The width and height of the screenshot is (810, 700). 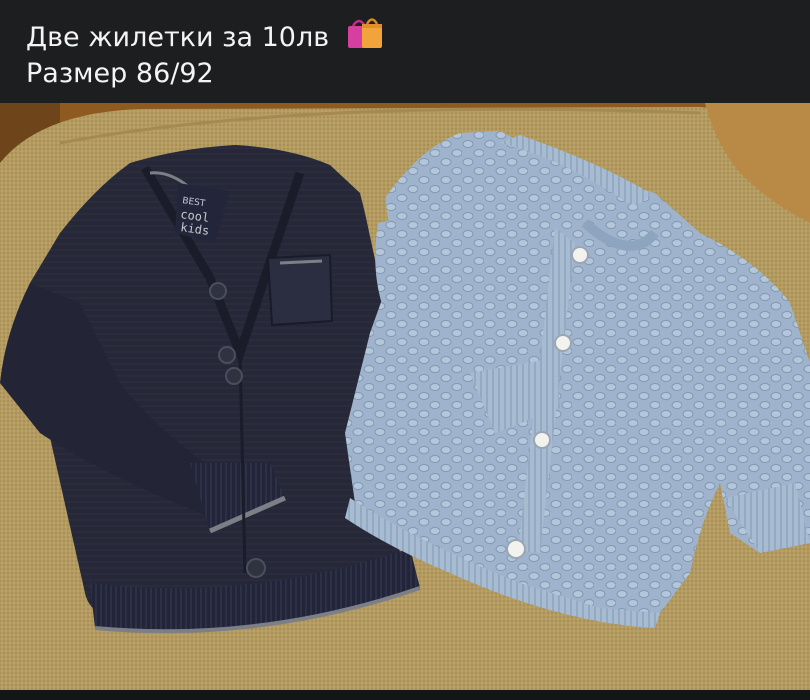 I want to click on bottom-bar, so click(x=405, y=695).